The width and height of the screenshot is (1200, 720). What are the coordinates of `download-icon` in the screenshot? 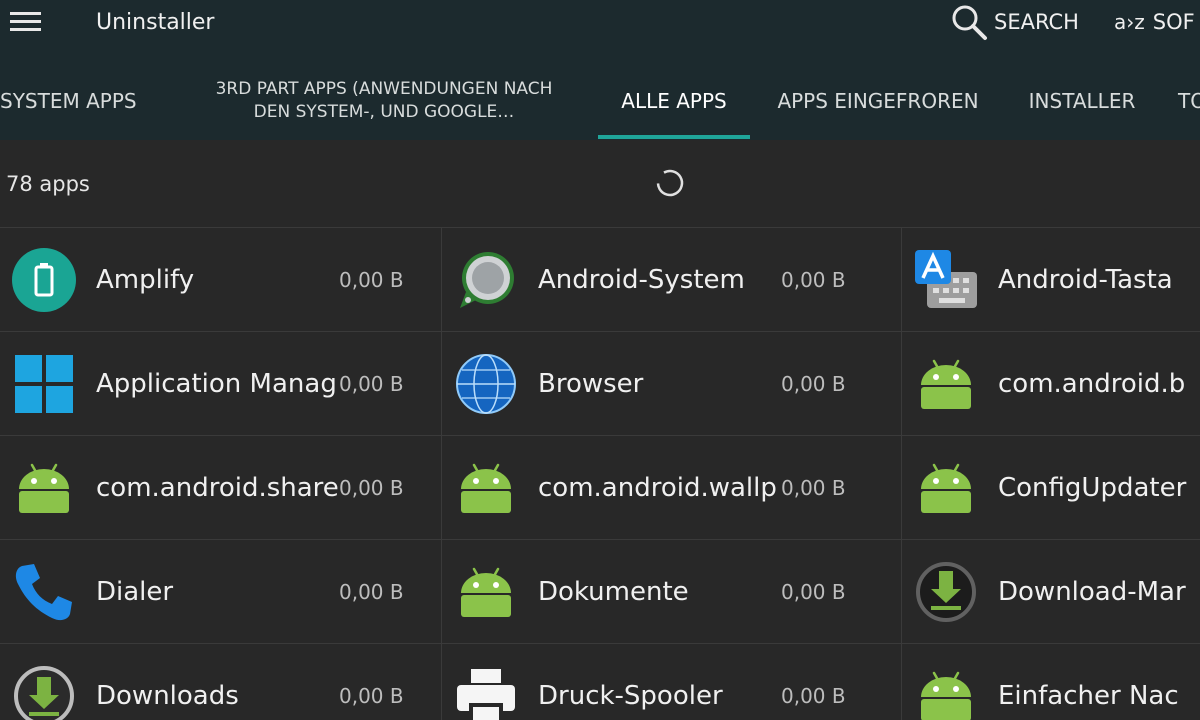 It's located at (44, 691).